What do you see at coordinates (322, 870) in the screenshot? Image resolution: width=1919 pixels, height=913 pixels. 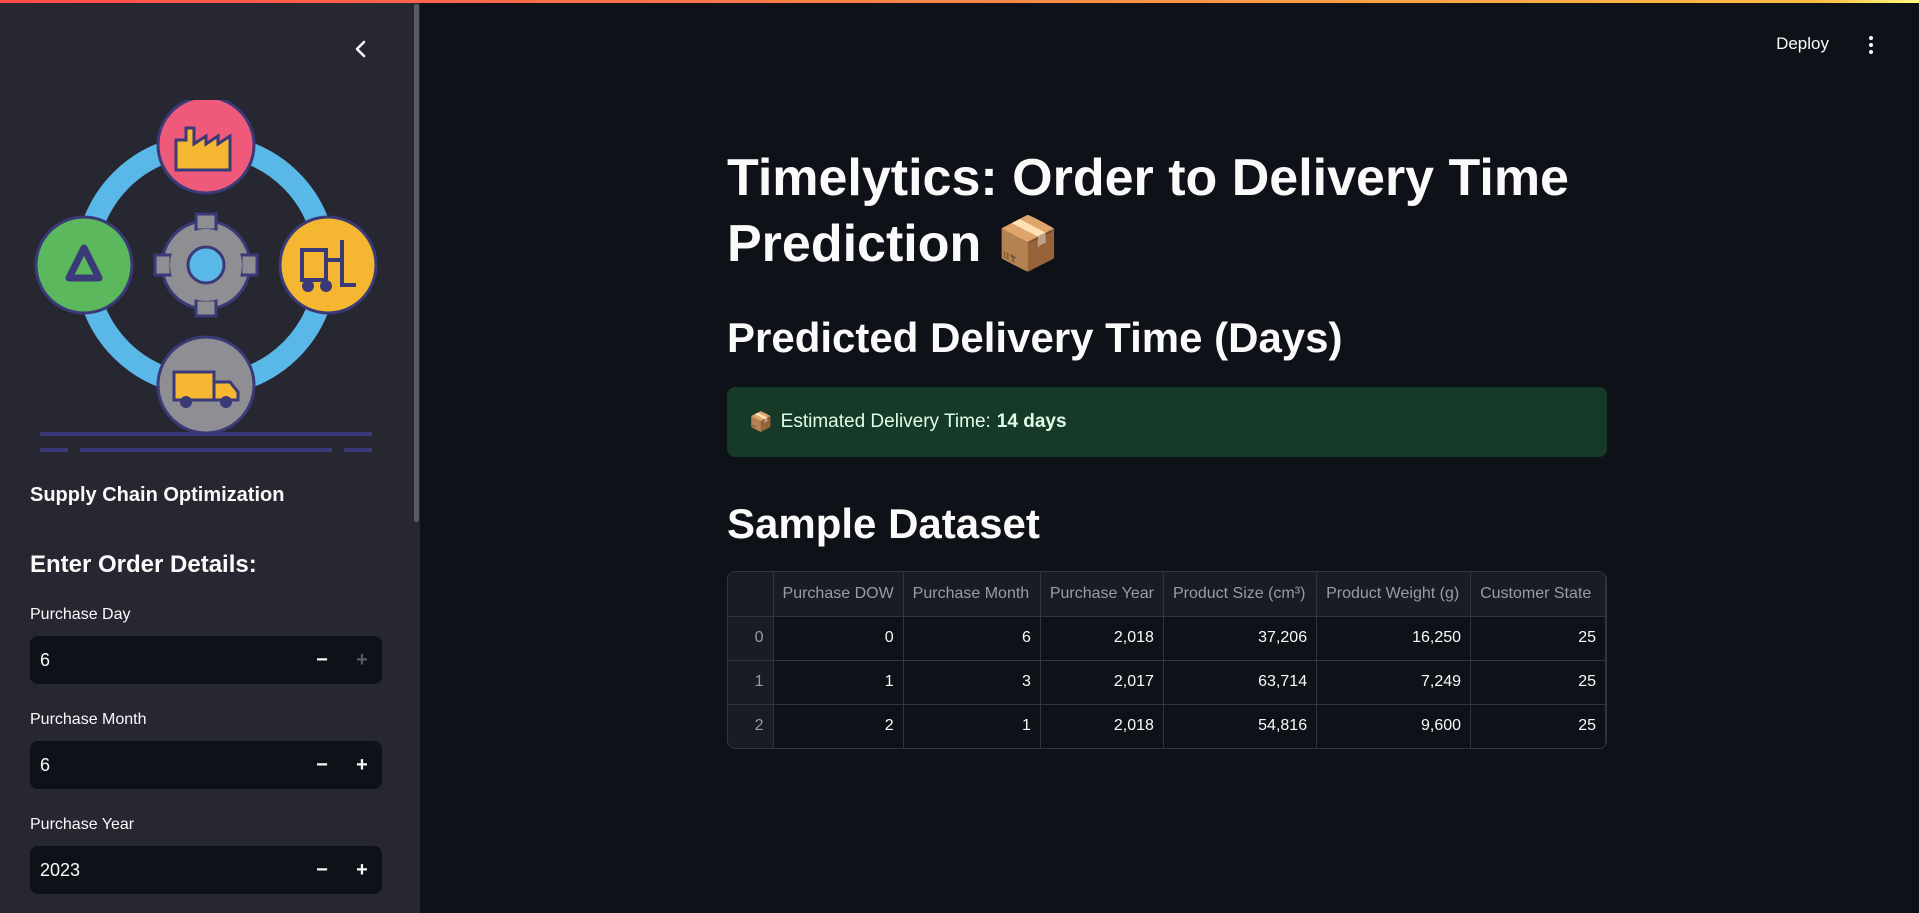 I see `purchase-year-decrement-button: −` at bounding box center [322, 870].